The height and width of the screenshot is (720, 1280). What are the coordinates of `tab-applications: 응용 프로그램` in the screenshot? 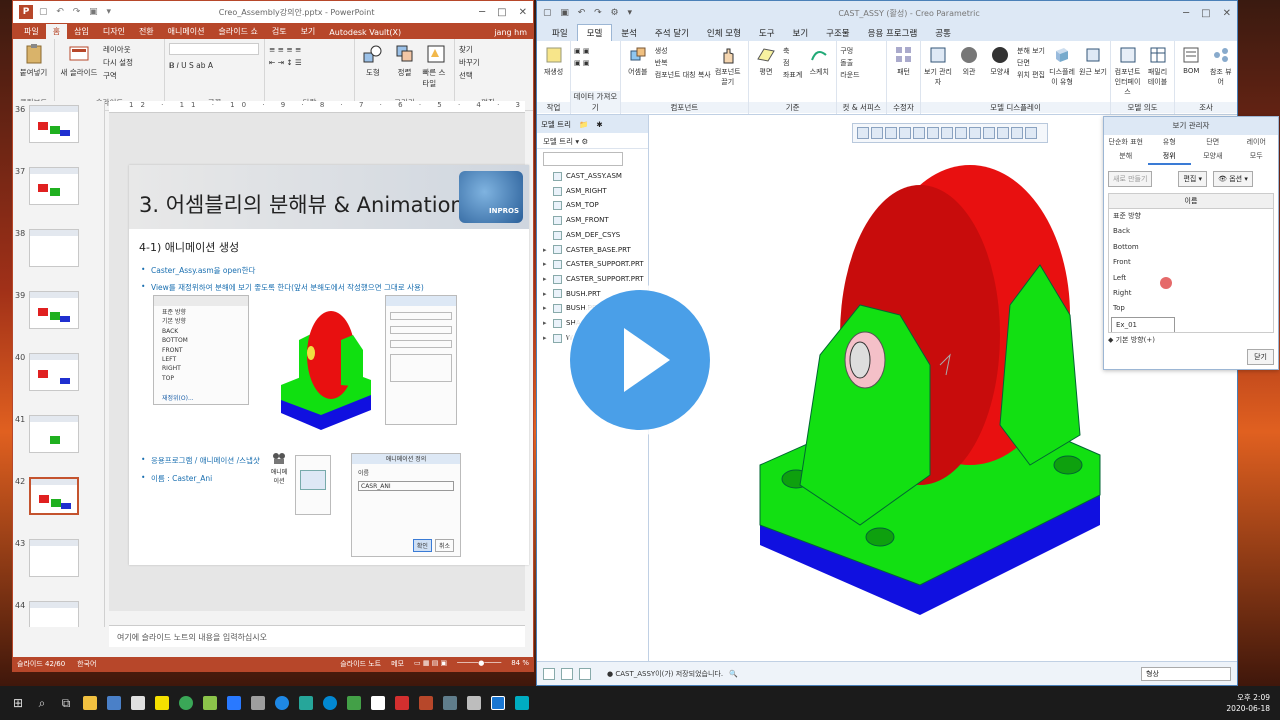 It's located at (893, 33).